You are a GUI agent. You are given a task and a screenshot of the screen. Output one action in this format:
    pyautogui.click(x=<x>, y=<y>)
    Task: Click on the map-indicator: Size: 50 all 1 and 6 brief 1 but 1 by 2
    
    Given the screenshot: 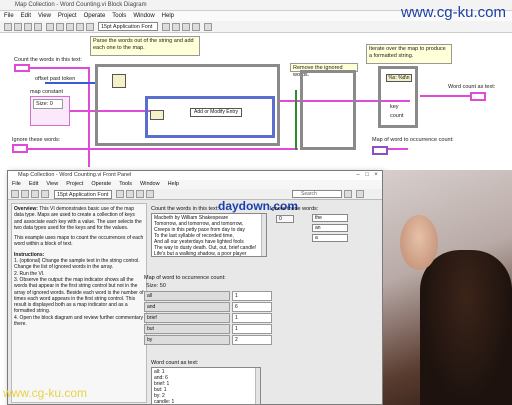 What is the action you would take?
    pyautogui.click(x=212, y=316)
    